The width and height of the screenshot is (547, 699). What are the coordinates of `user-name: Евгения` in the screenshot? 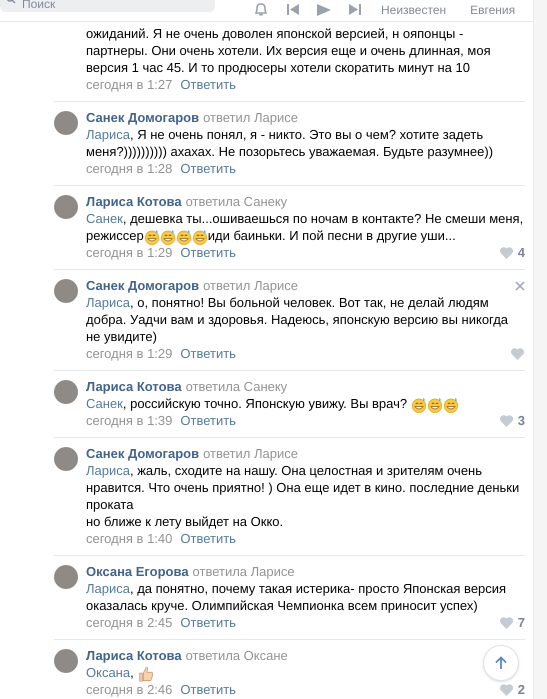 It's located at (493, 10).